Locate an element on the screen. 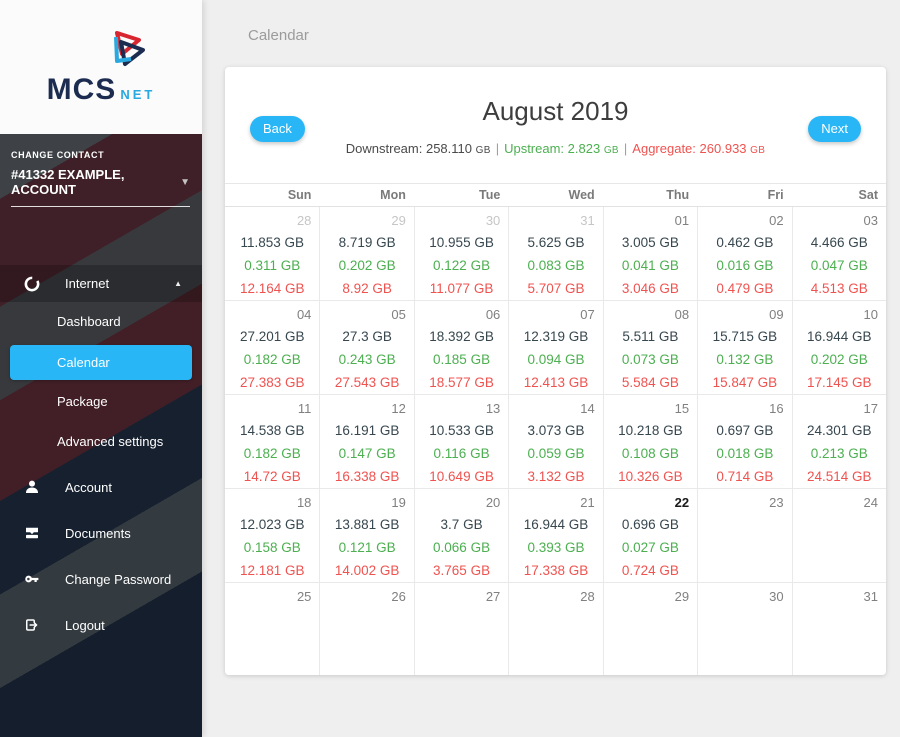 The image size is (900, 737). upstream-value: 0.132 GB is located at coordinates (745, 359).